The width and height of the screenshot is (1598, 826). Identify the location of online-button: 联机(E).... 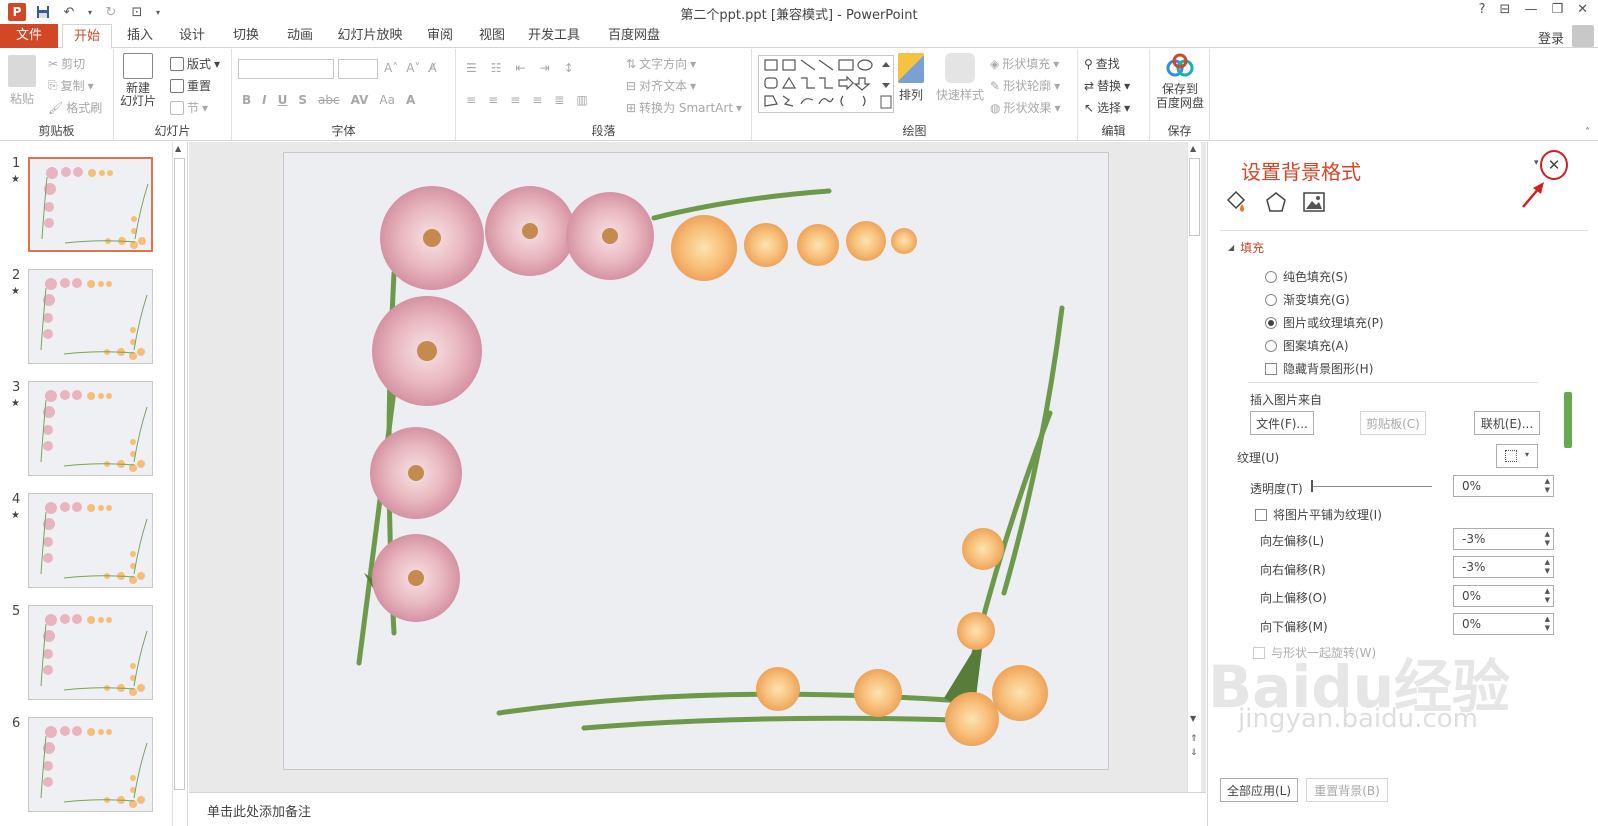
(1507, 423).